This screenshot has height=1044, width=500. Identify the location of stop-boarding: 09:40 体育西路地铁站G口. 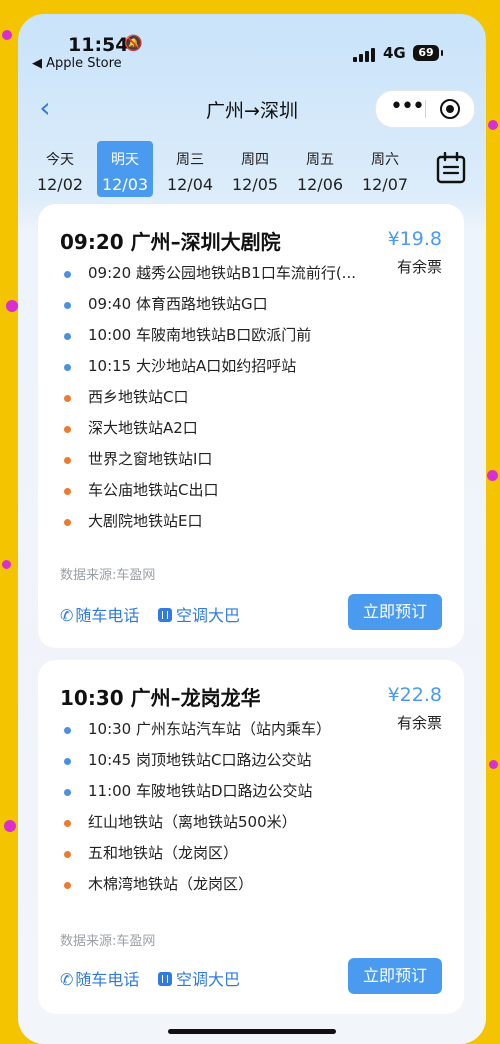
(224, 304).